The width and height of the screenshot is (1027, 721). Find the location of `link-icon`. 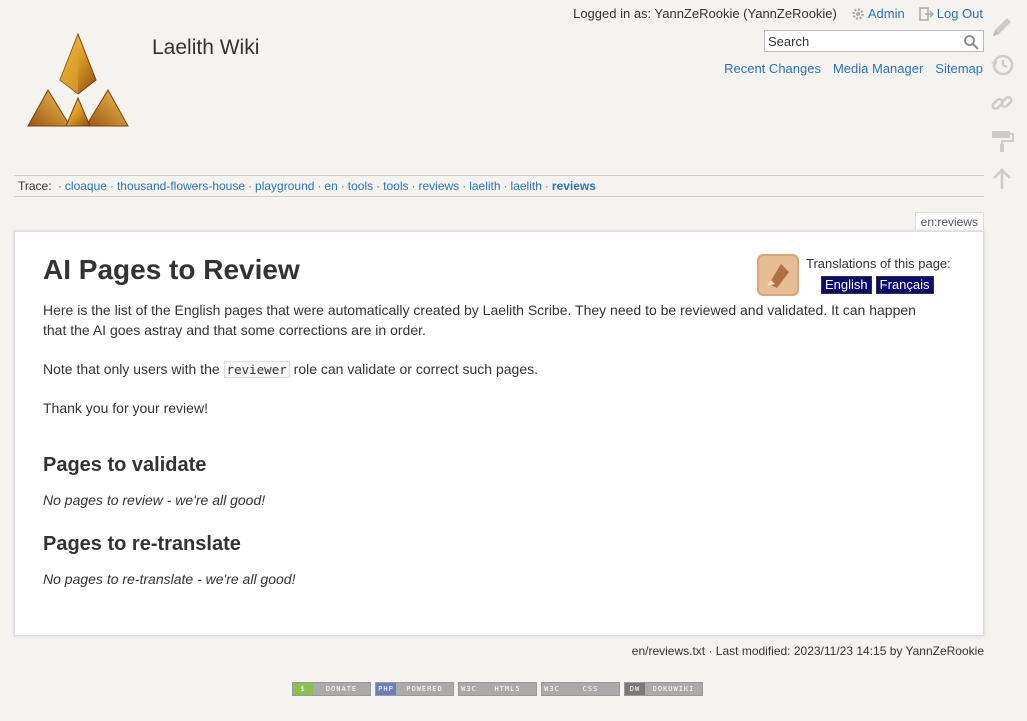

link-icon is located at coordinates (1002, 103).